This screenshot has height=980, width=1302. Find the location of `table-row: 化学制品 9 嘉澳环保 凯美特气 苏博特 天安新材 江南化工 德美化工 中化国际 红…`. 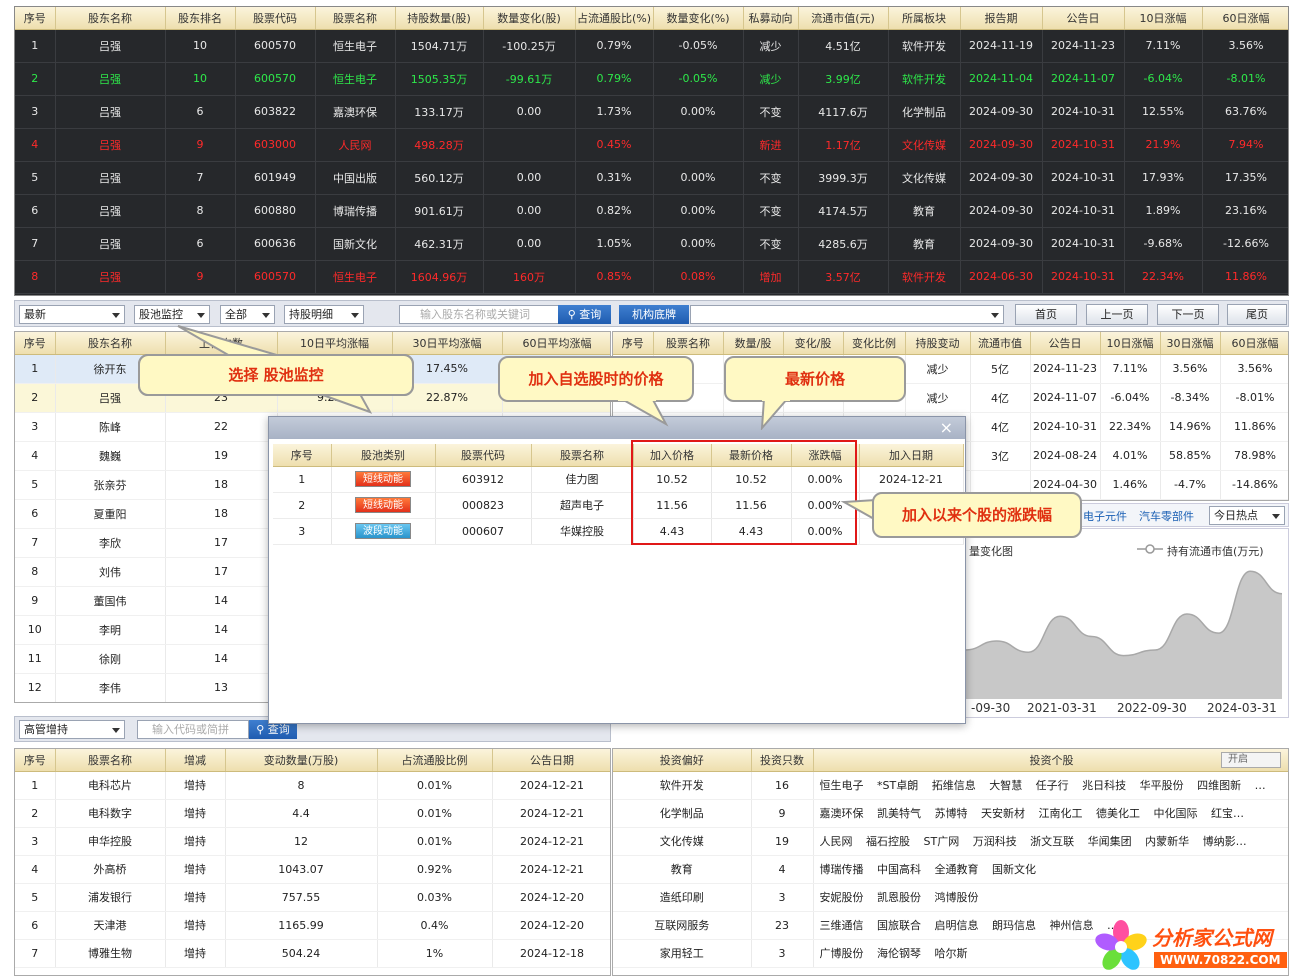

table-row: 化学制品 9 嘉澳环保 凯美特气 苏博特 天安新材 江南化工 德美化工 中化国际 红… is located at coordinates (950, 813).